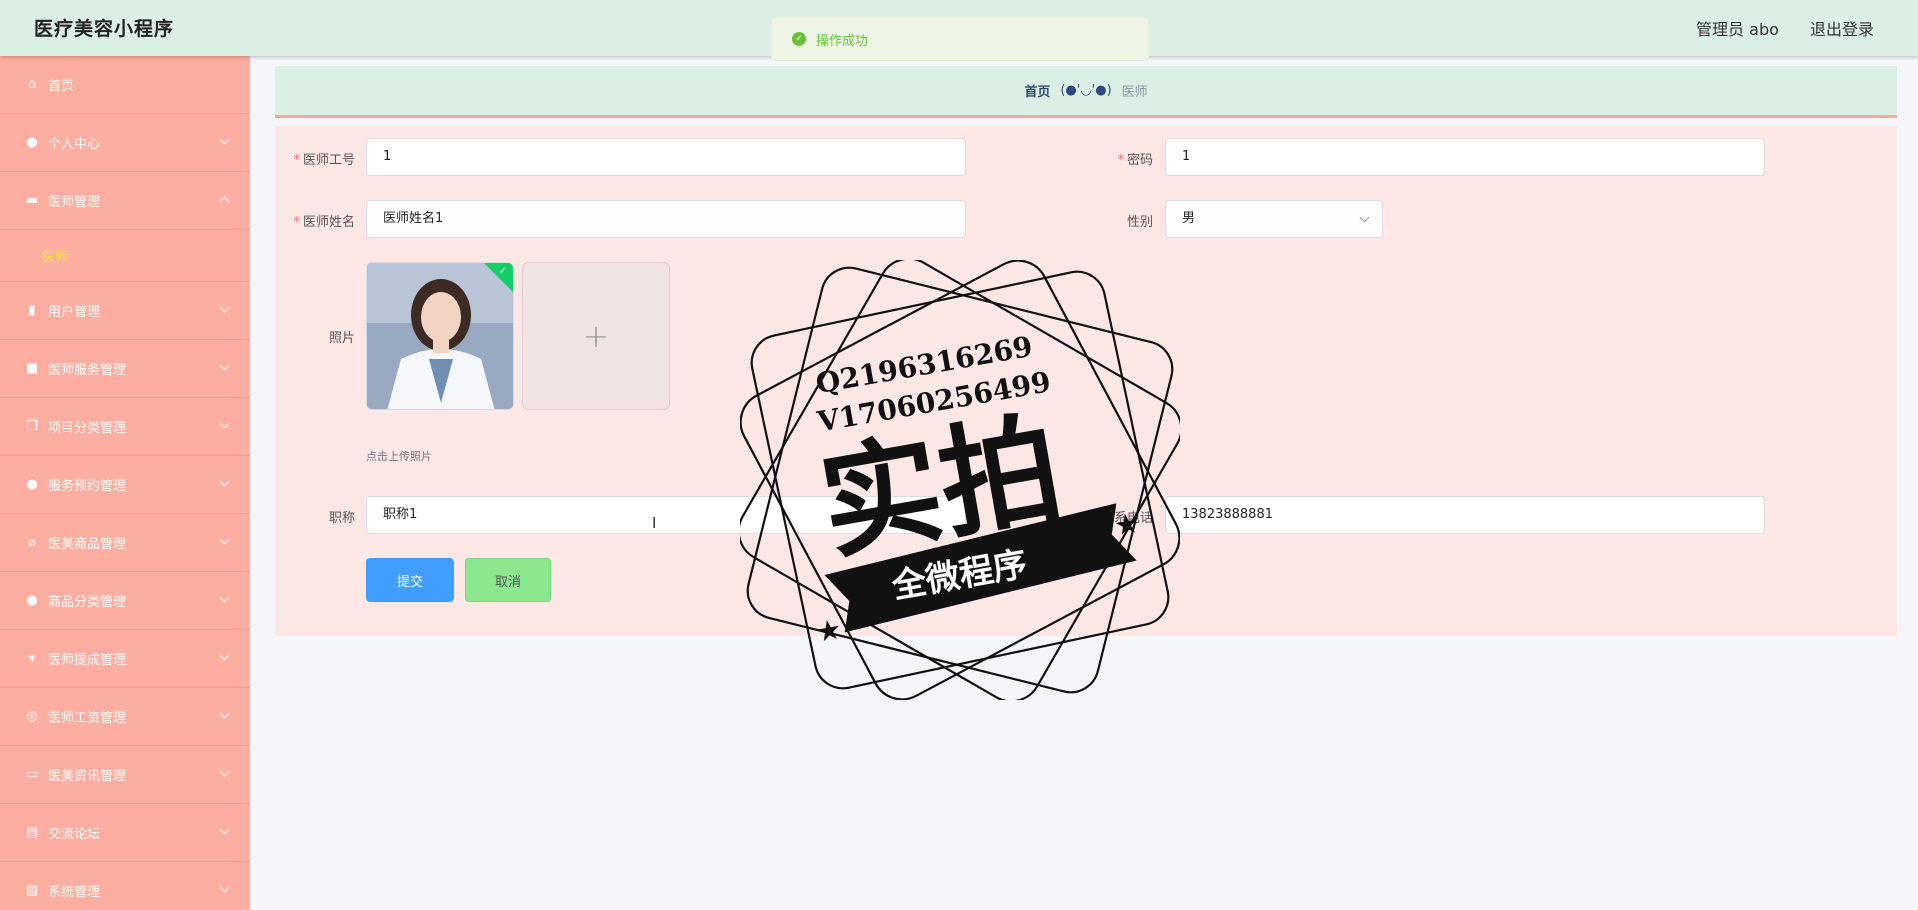  What do you see at coordinates (32, 368) in the screenshot?
I see `briefcase-icon: ■` at bounding box center [32, 368].